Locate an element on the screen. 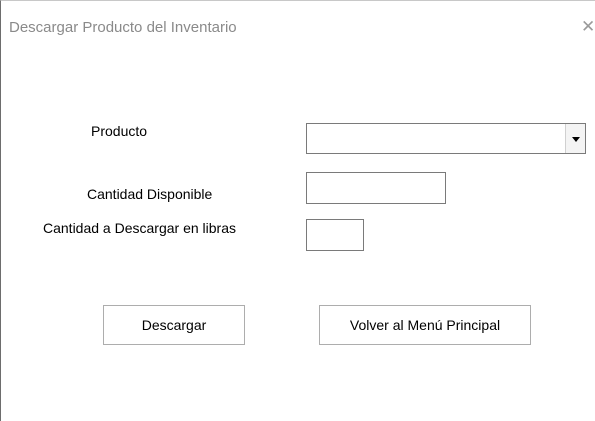 Image resolution: width=595 pixels, height=421 pixels. cantidad-descargar-label: Cantidad a Descargar en libras is located at coordinates (139, 228).